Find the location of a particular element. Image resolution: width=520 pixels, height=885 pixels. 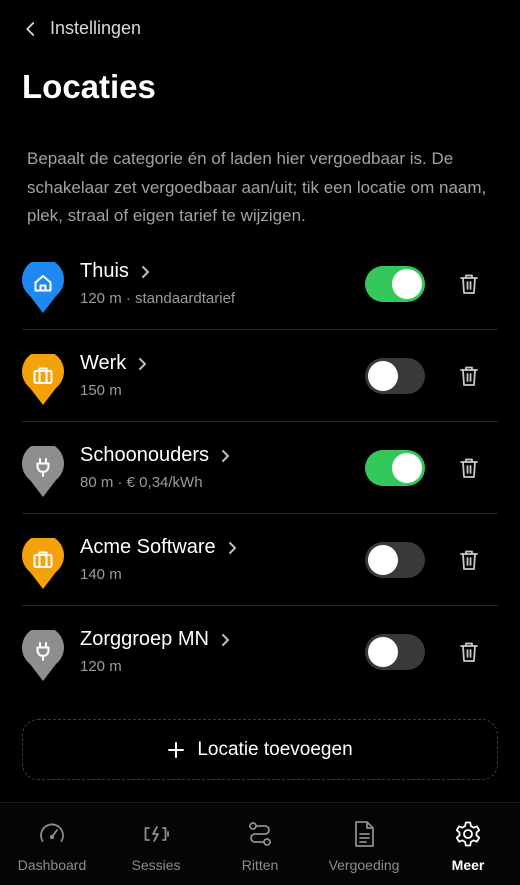

chevron-left-icon is located at coordinates (30, 28).